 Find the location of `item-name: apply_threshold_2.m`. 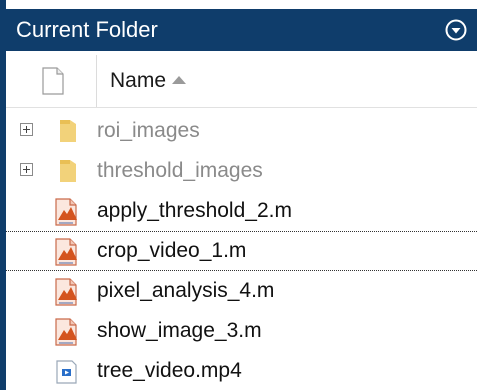

item-name: apply_threshold_2.m is located at coordinates (194, 210).